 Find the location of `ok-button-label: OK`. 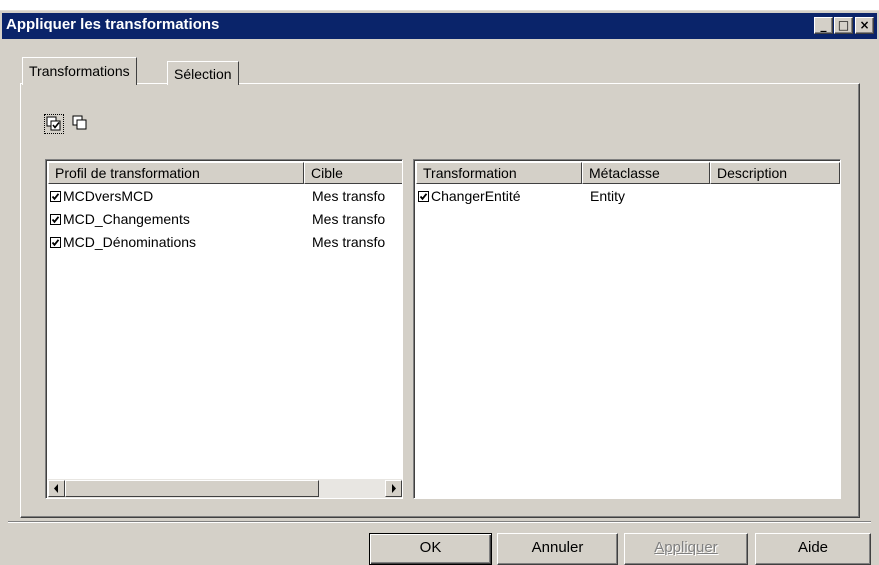

ok-button-label: OK is located at coordinates (430, 547).